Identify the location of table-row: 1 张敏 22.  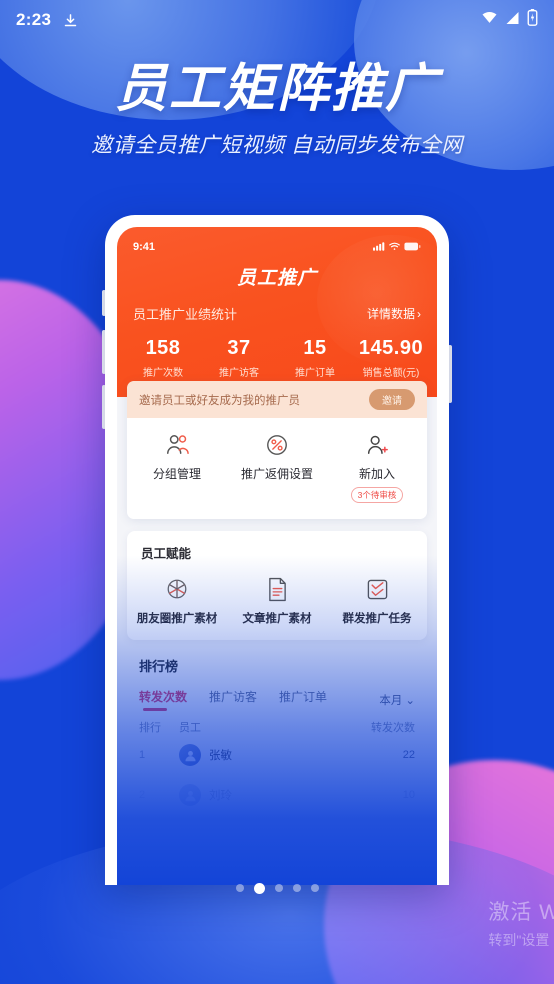
(277, 755).